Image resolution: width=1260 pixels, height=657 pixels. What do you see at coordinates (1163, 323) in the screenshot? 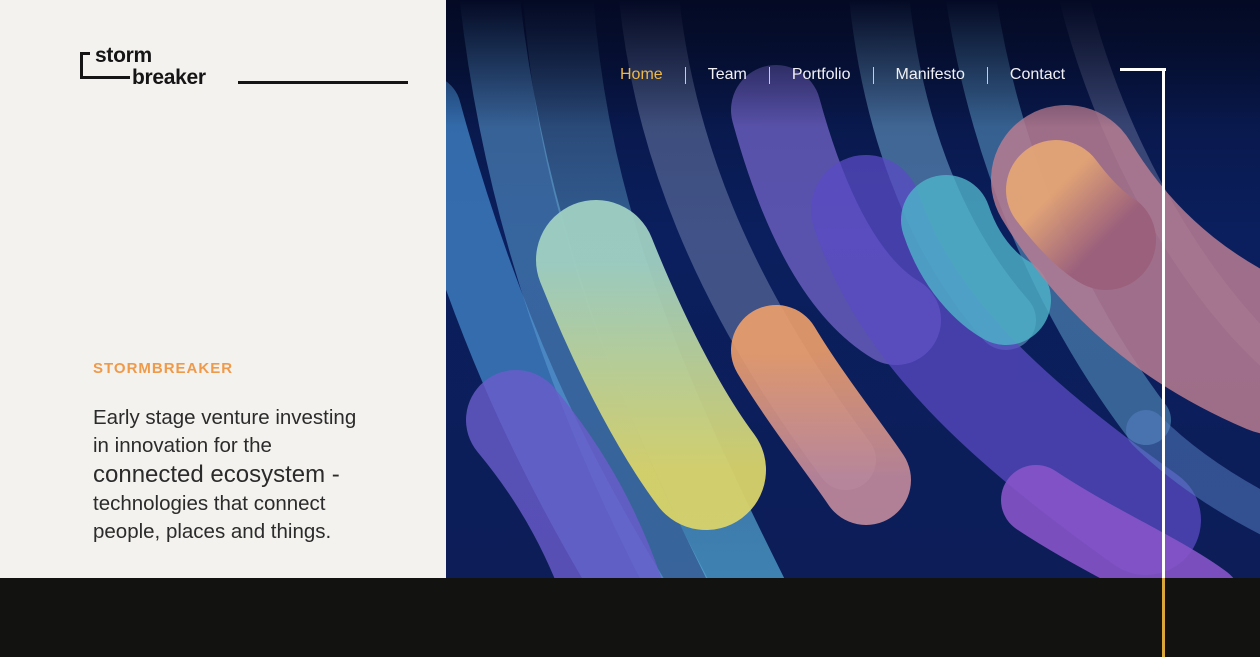
I see `frame-line-right` at bounding box center [1163, 323].